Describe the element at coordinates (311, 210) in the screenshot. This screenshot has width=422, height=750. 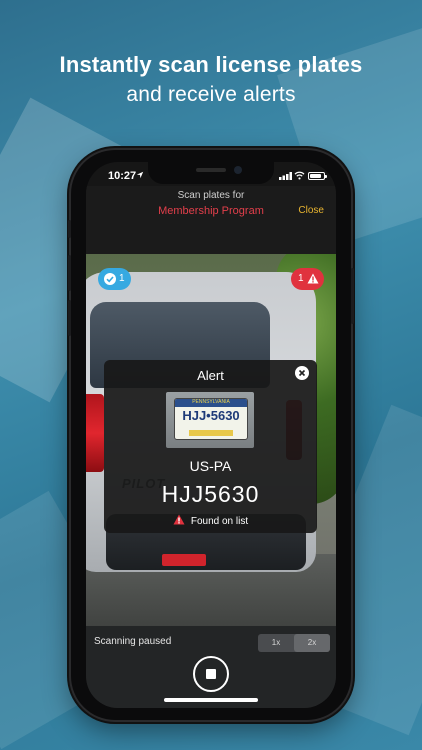
I see `close-button: Close` at that location.